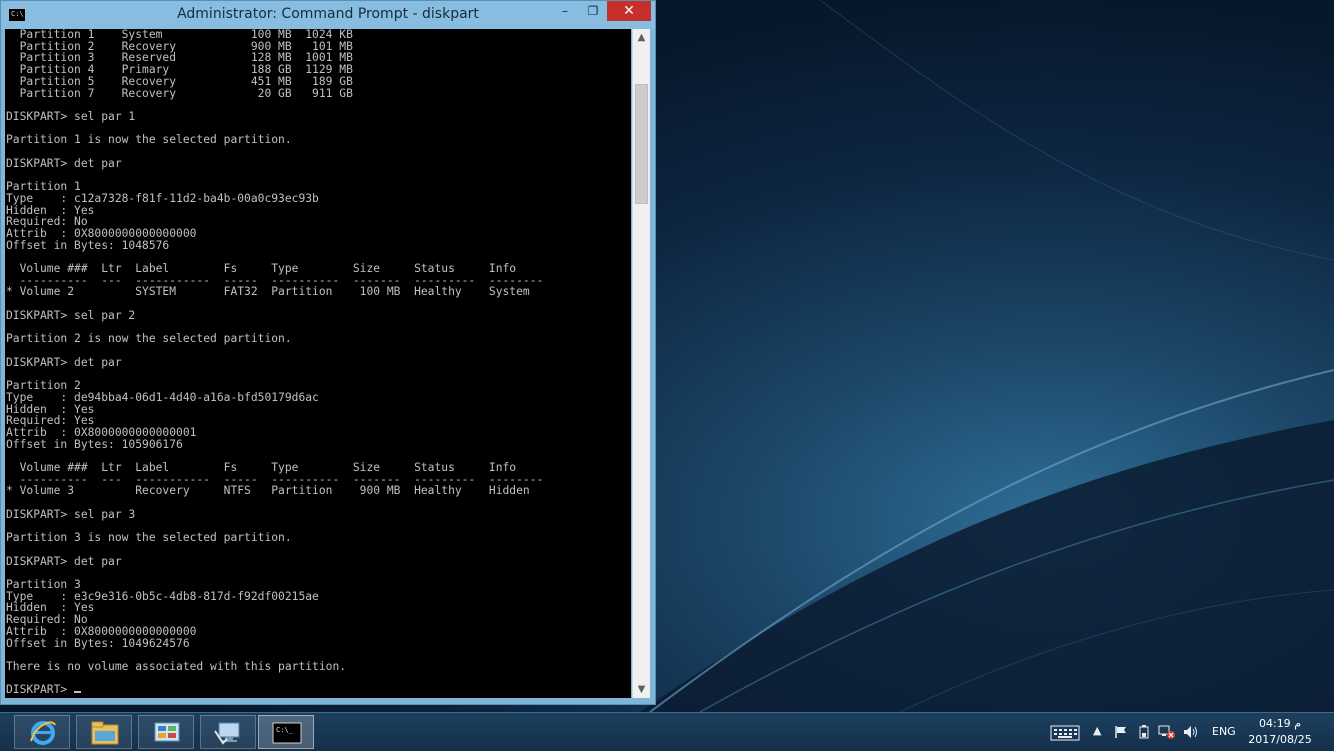  I want to click on console-line: Offset in Bytes: 1048576, so click(88, 245).